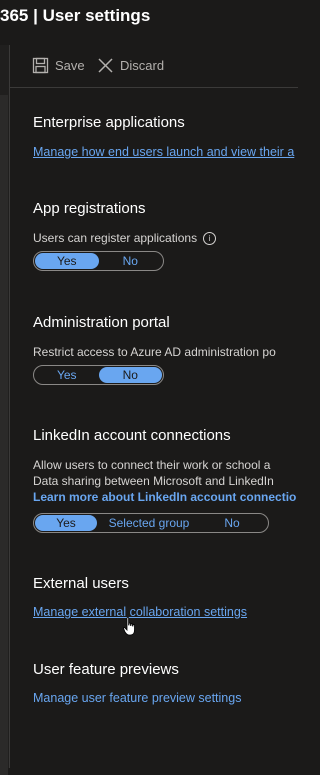 This screenshot has height=775, width=320. I want to click on command-bar: Save Discard, so click(154, 66).